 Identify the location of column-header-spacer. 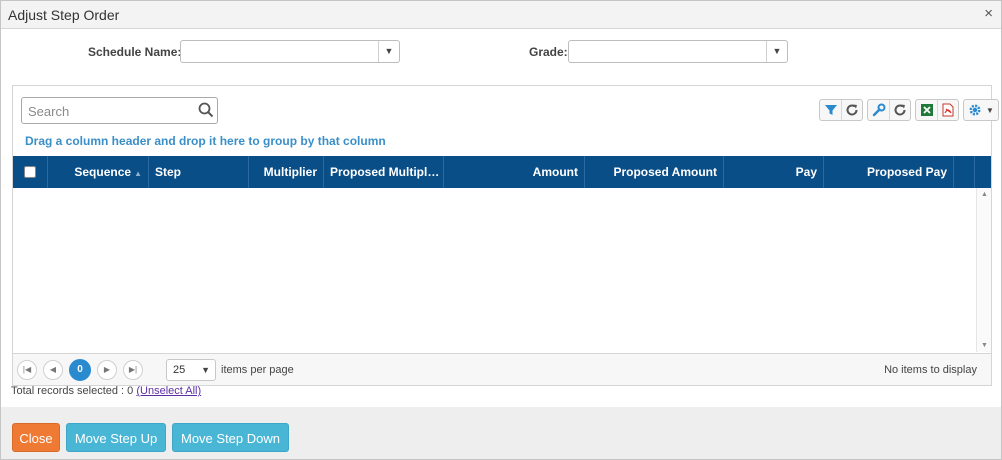
(964, 172).